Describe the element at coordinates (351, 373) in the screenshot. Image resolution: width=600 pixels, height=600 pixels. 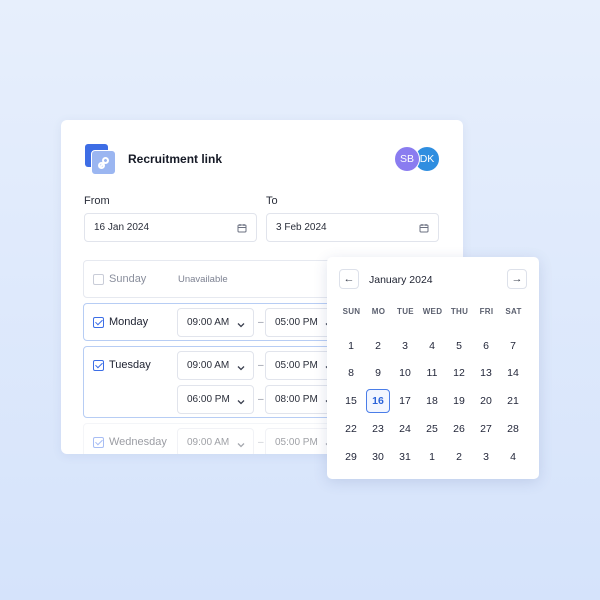
I see `calendar-day: 8` at that location.